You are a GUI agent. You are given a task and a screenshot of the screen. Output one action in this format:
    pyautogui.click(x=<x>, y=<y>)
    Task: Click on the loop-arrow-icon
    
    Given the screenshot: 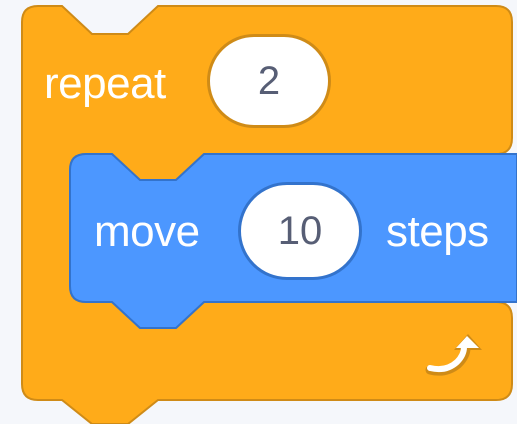 What is the action you would take?
    pyautogui.click(x=453, y=355)
    